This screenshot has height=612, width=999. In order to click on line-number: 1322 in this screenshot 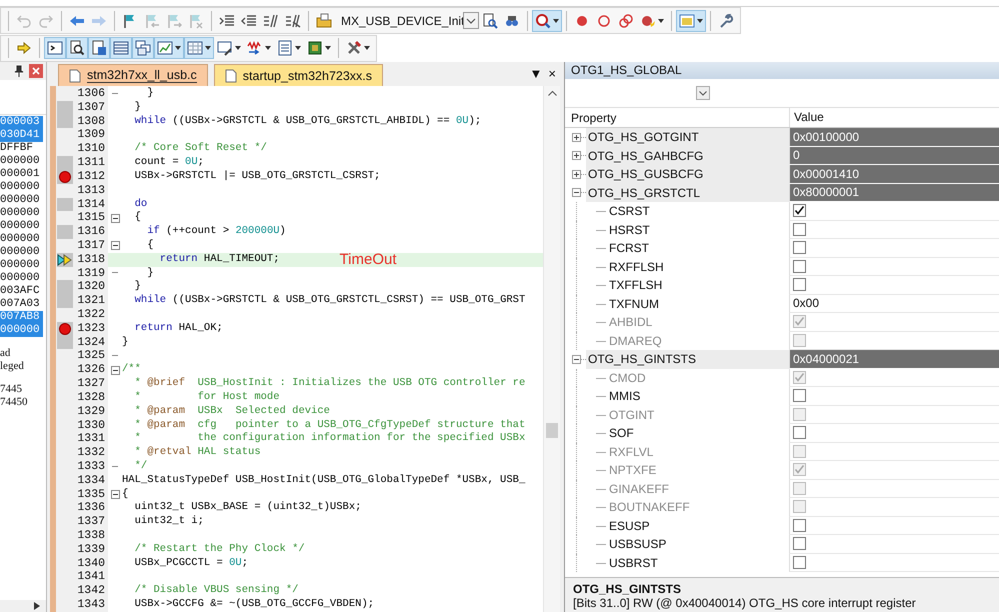, I will do `click(91, 315)`.